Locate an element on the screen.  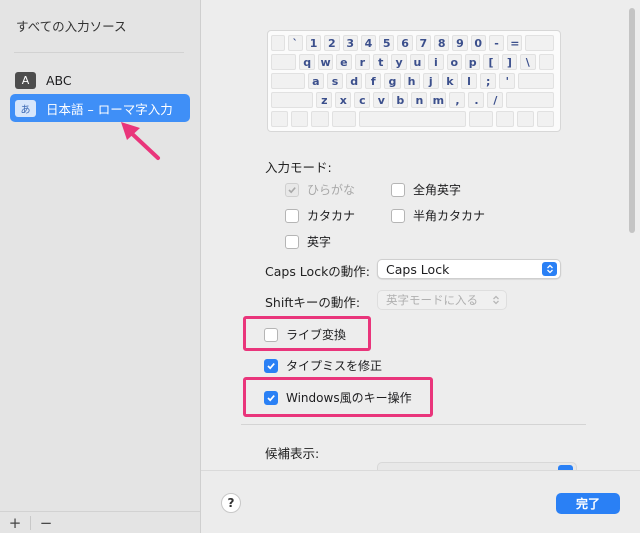
keyboard-key: 2 is located at coordinates (332, 43).